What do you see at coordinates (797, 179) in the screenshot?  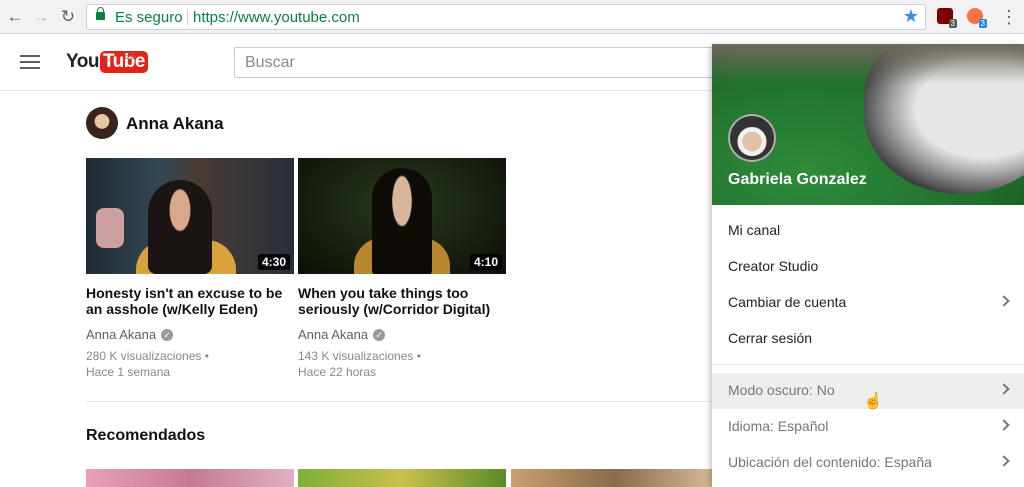 I see `account-name: Gabriela Gonzalez` at bounding box center [797, 179].